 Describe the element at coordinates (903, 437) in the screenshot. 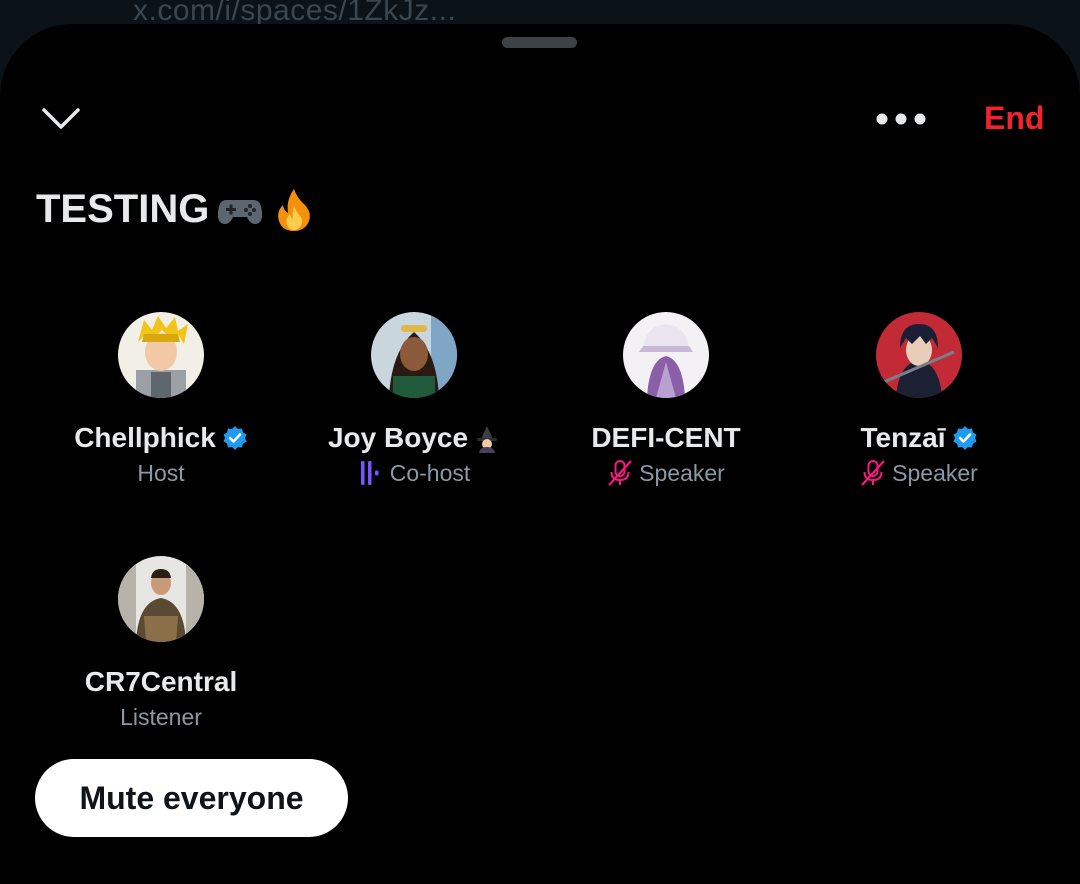

I see `participant-name: Tenzaī` at that location.